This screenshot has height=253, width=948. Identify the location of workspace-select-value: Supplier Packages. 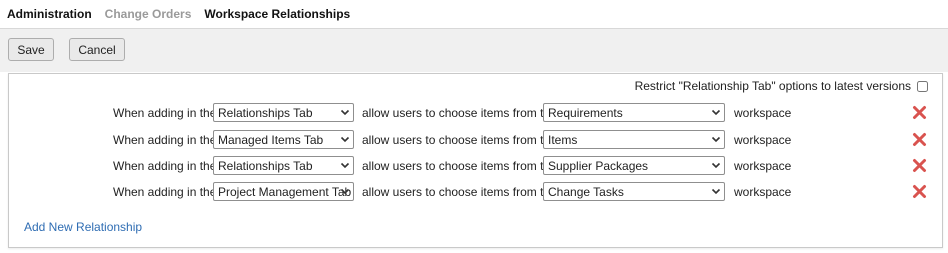
(598, 165).